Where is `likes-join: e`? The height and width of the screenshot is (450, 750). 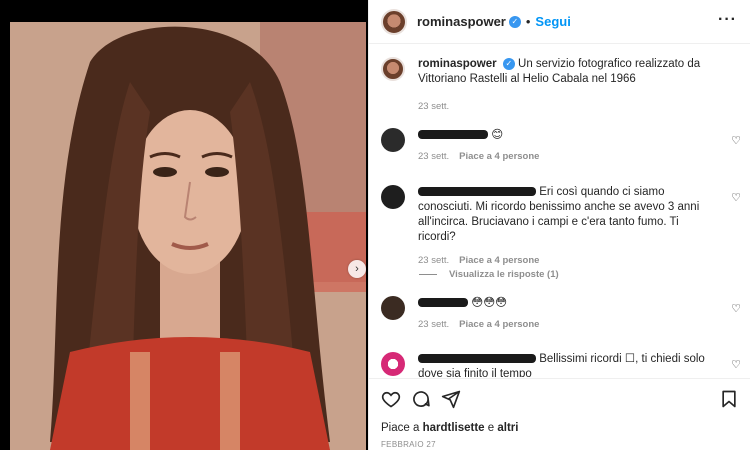 likes-join: e is located at coordinates (491, 428).